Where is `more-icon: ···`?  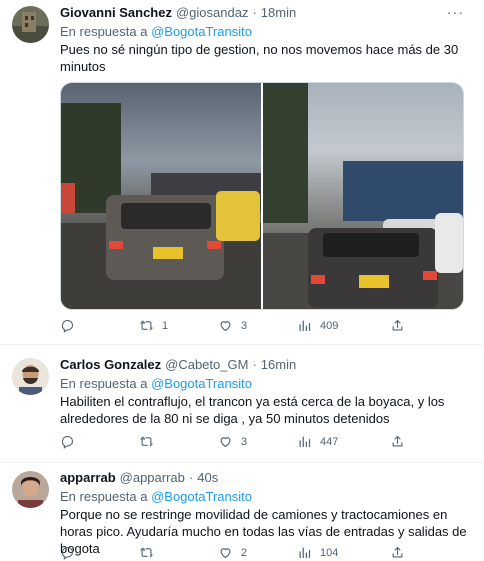
more-icon: ··· is located at coordinates (455, 12).